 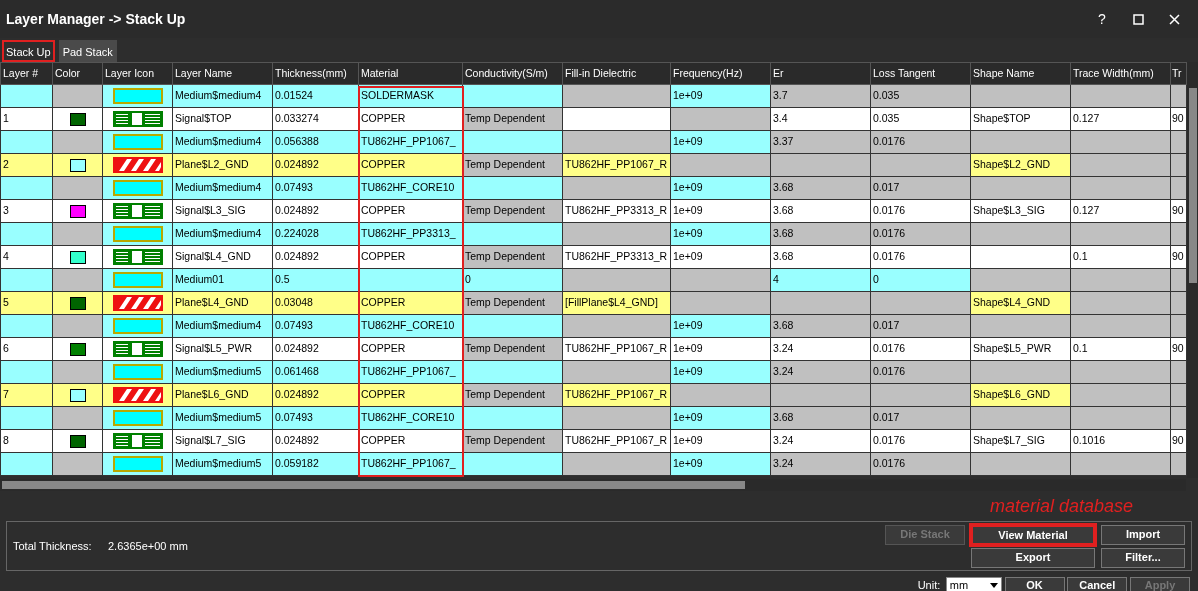 What do you see at coordinates (137, 73) in the screenshot?
I see `column-header: Layer Icon` at bounding box center [137, 73].